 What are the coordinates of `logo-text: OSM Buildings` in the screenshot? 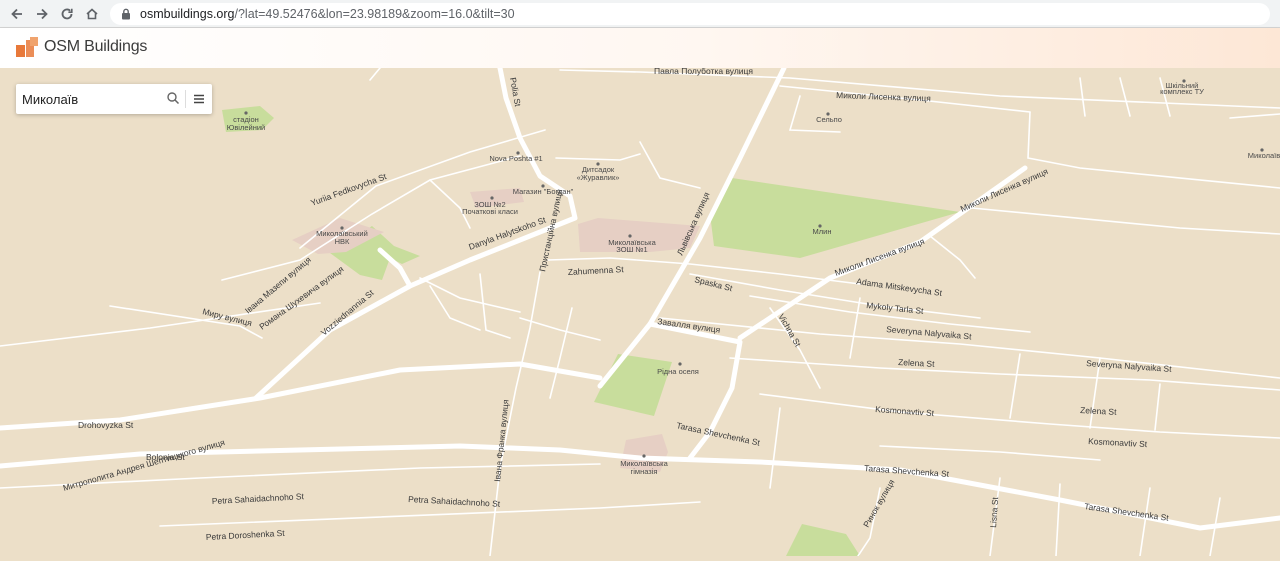 It's located at (96, 46).